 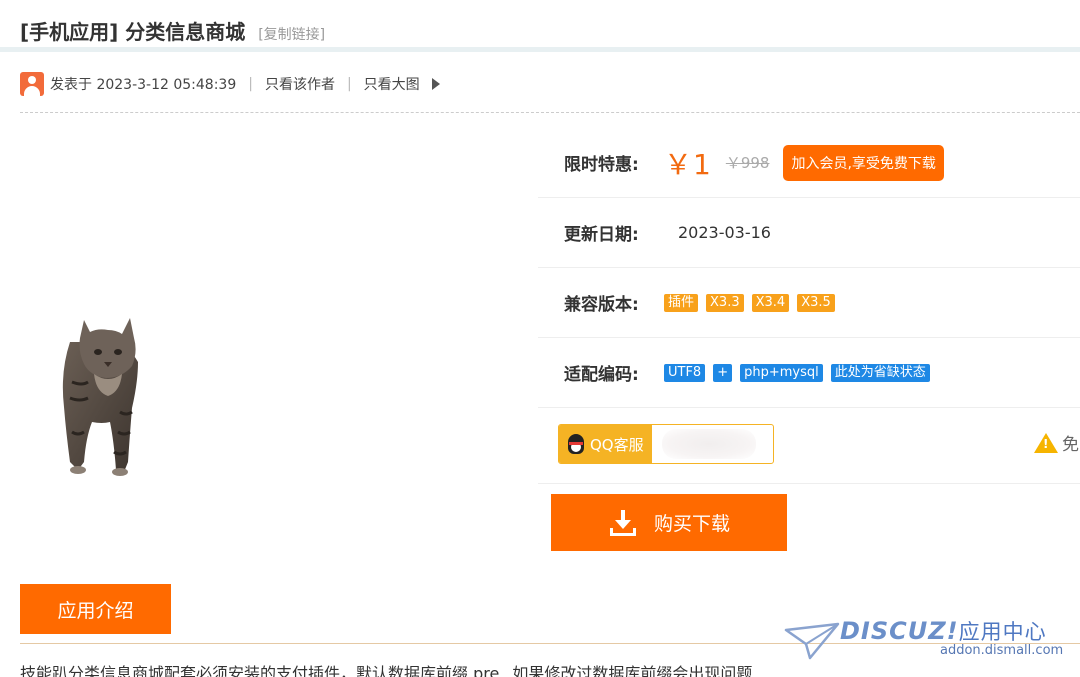 I want to click on copy-link: [复制链接], so click(x=291, y=35).